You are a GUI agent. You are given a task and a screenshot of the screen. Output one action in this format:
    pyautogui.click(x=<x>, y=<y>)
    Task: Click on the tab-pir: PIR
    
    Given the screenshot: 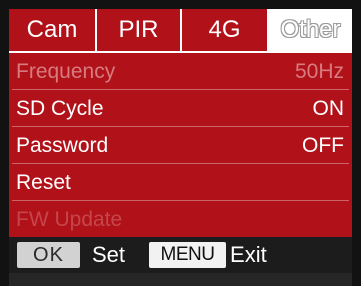 What is the action you would take?
    pyautogui.click(x=139, y=31)
    